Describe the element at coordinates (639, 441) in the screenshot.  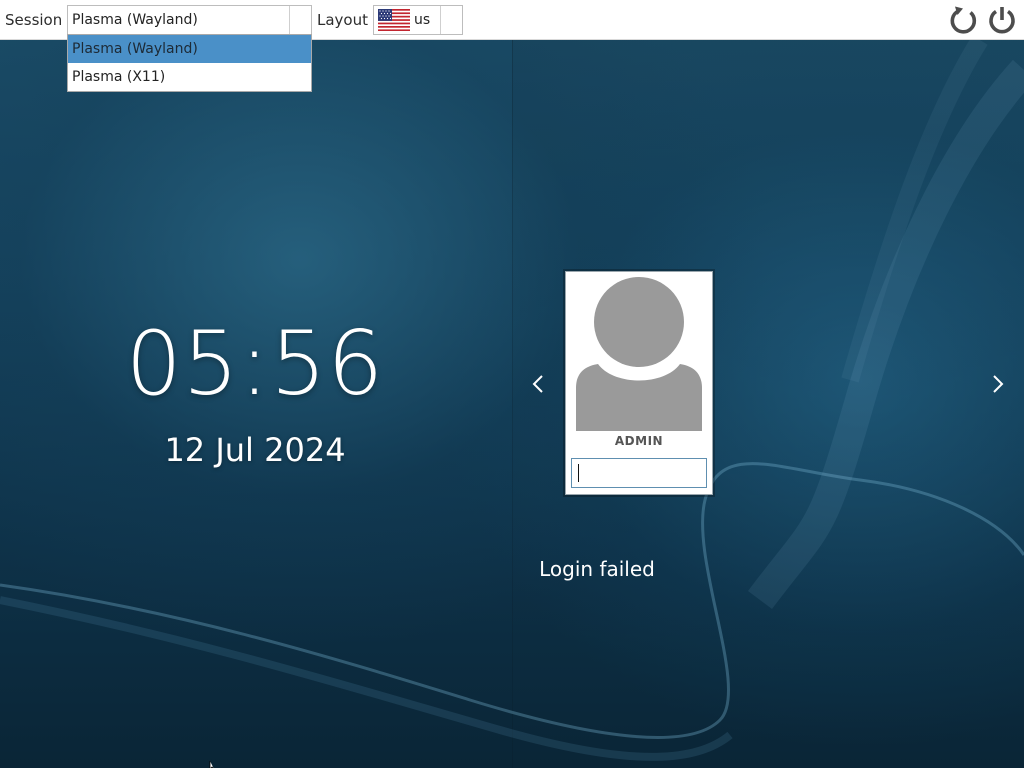
I see `username-label: ADMIN` at that location.